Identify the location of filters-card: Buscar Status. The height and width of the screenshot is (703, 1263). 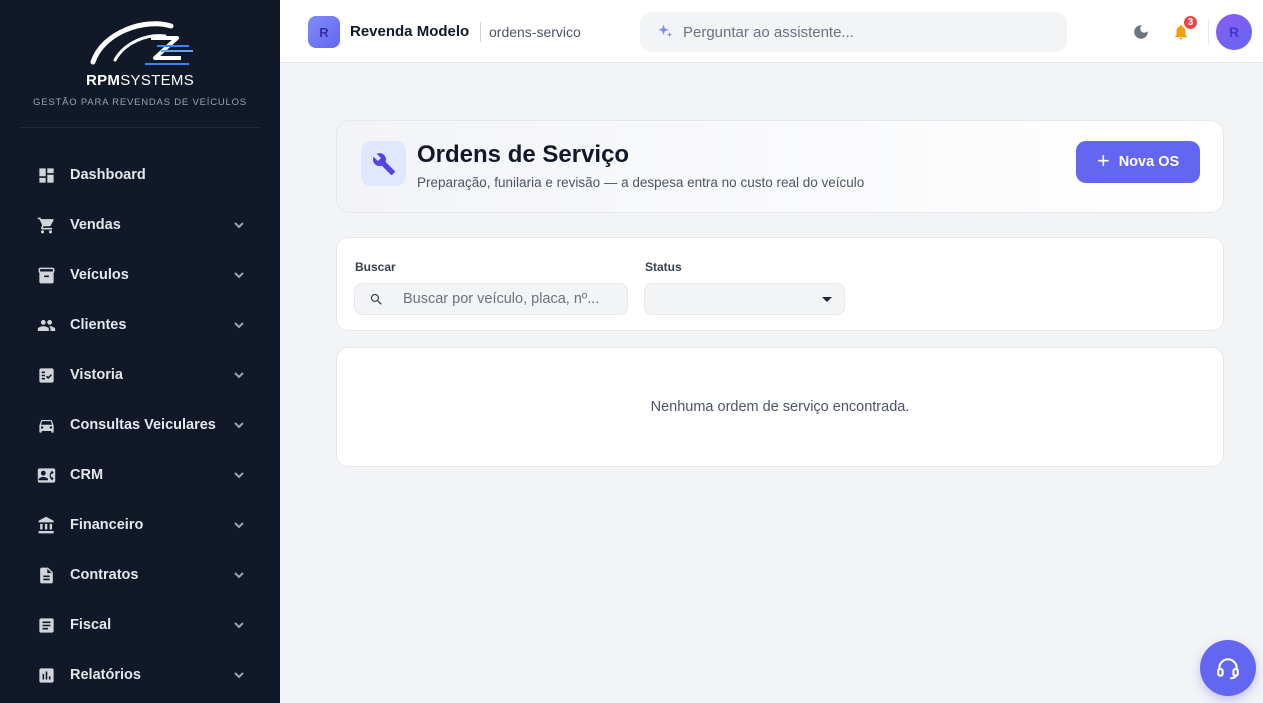
(780, 284).